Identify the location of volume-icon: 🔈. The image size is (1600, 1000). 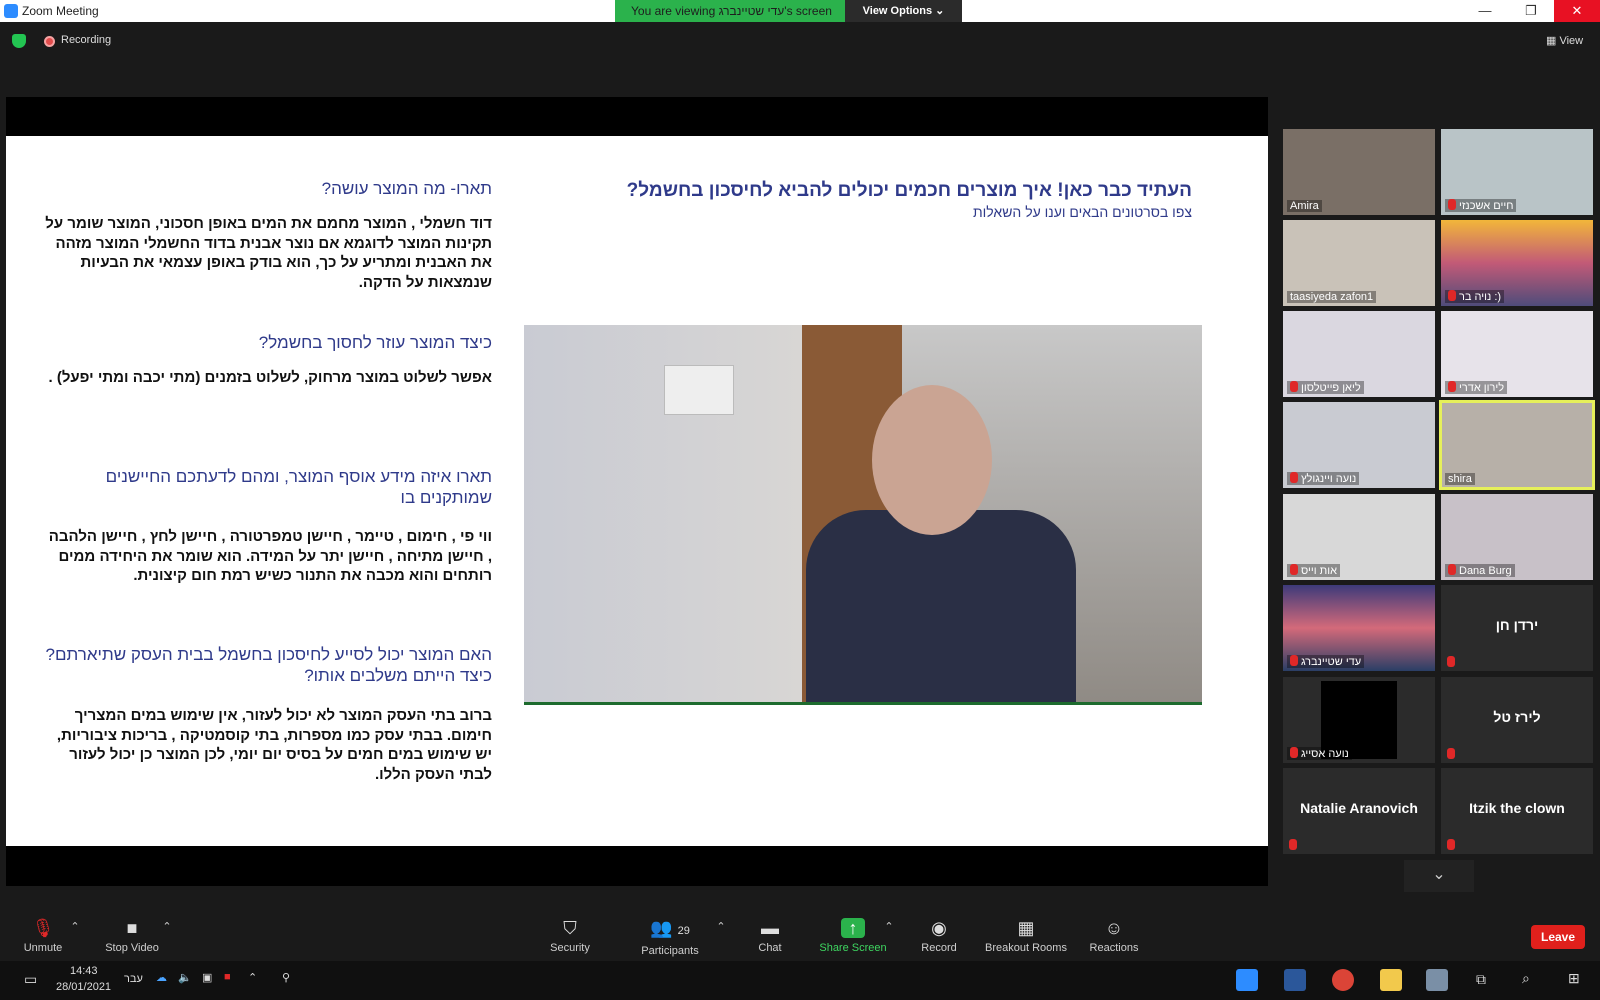
(185, 977).